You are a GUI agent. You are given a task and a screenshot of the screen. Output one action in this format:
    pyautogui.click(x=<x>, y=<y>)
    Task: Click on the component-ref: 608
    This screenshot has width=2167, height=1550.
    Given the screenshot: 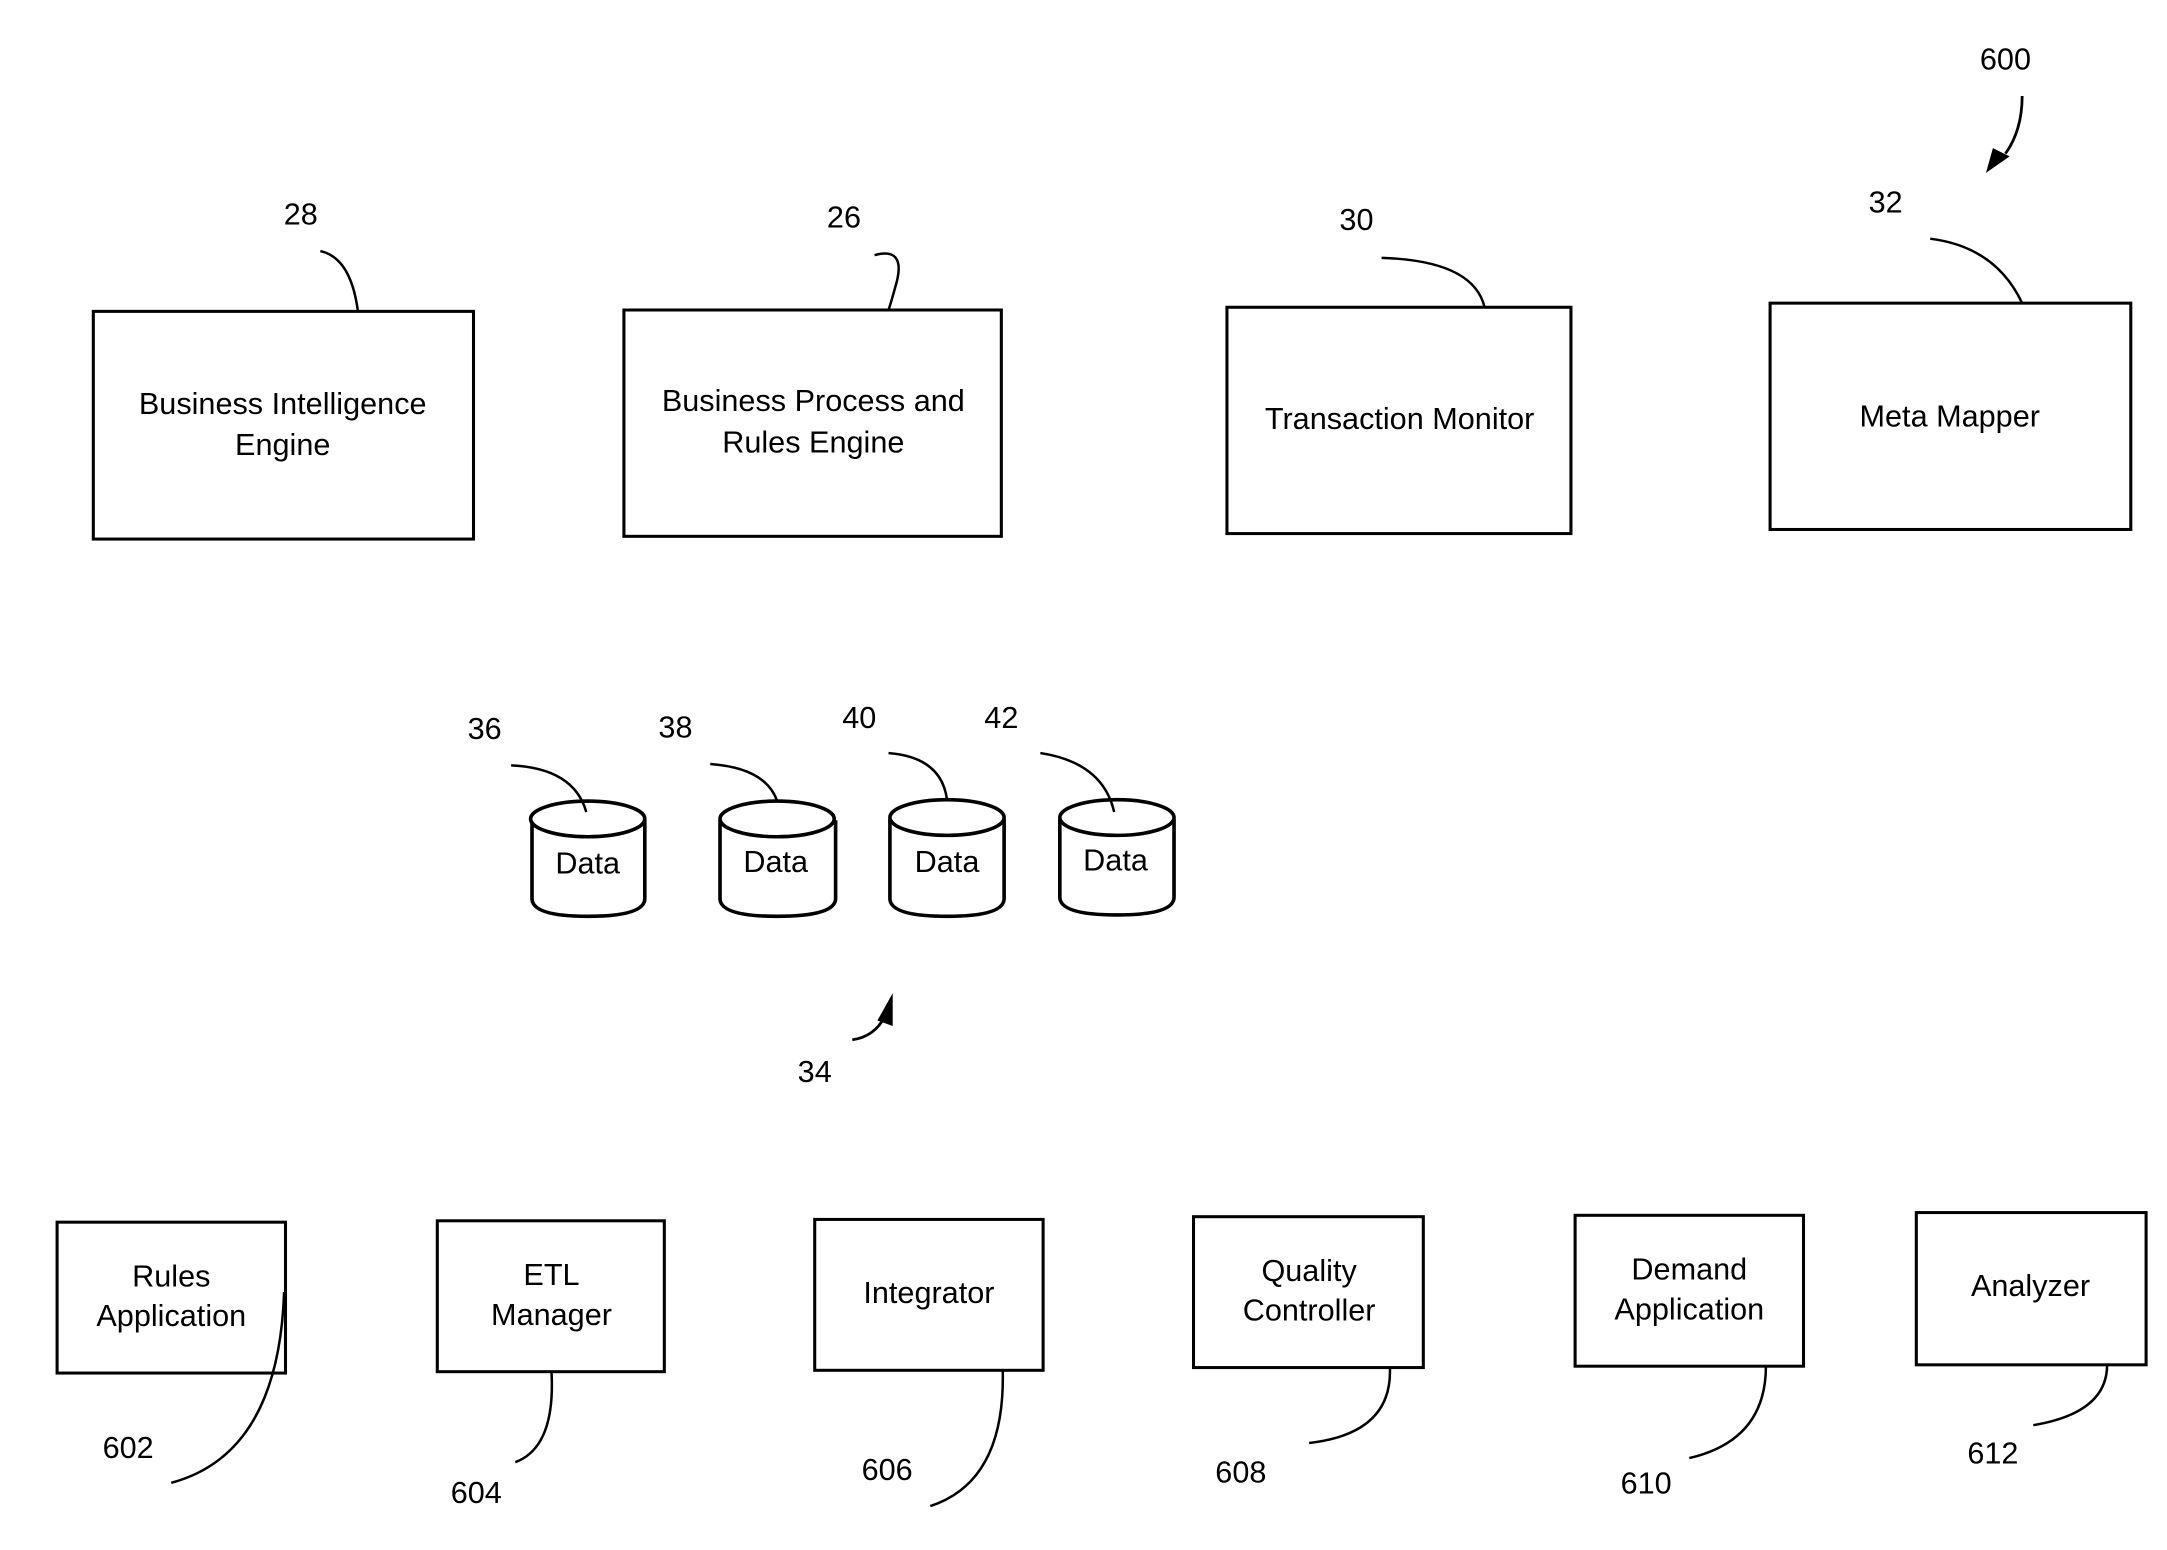 What is the action you would take?
    pyautogui.click(x=1240, y=1473)
    